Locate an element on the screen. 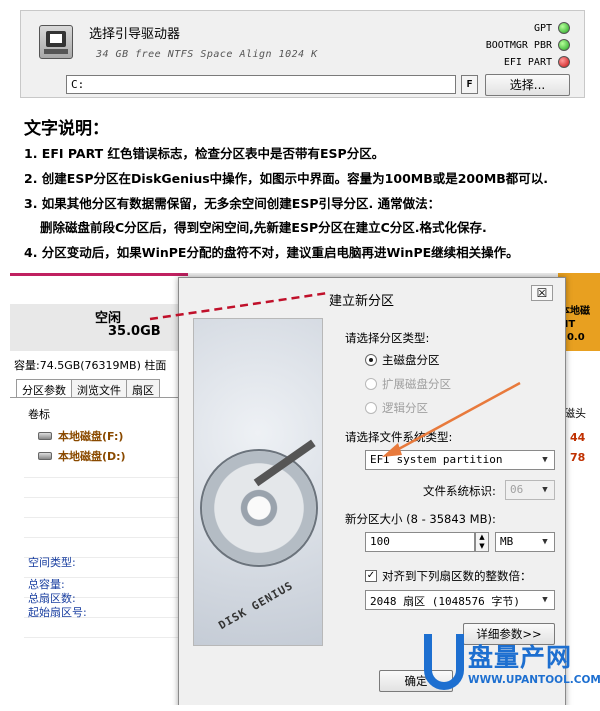 The height and width of the screenshot is (711, 600). list-item: 本地磁盘(D:) is located at coordinates (82, 456).